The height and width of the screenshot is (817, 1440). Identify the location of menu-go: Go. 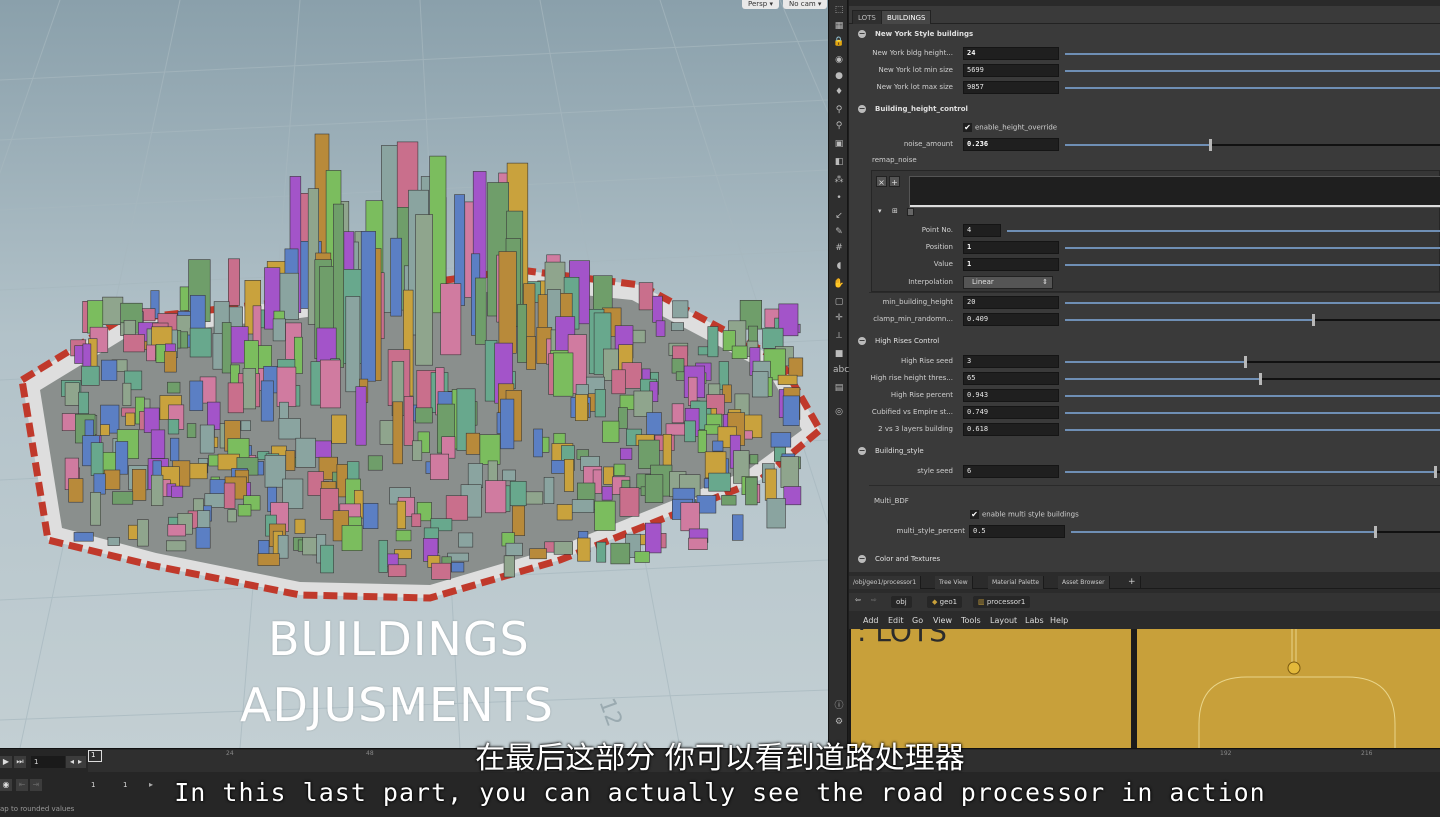
(917, 620).